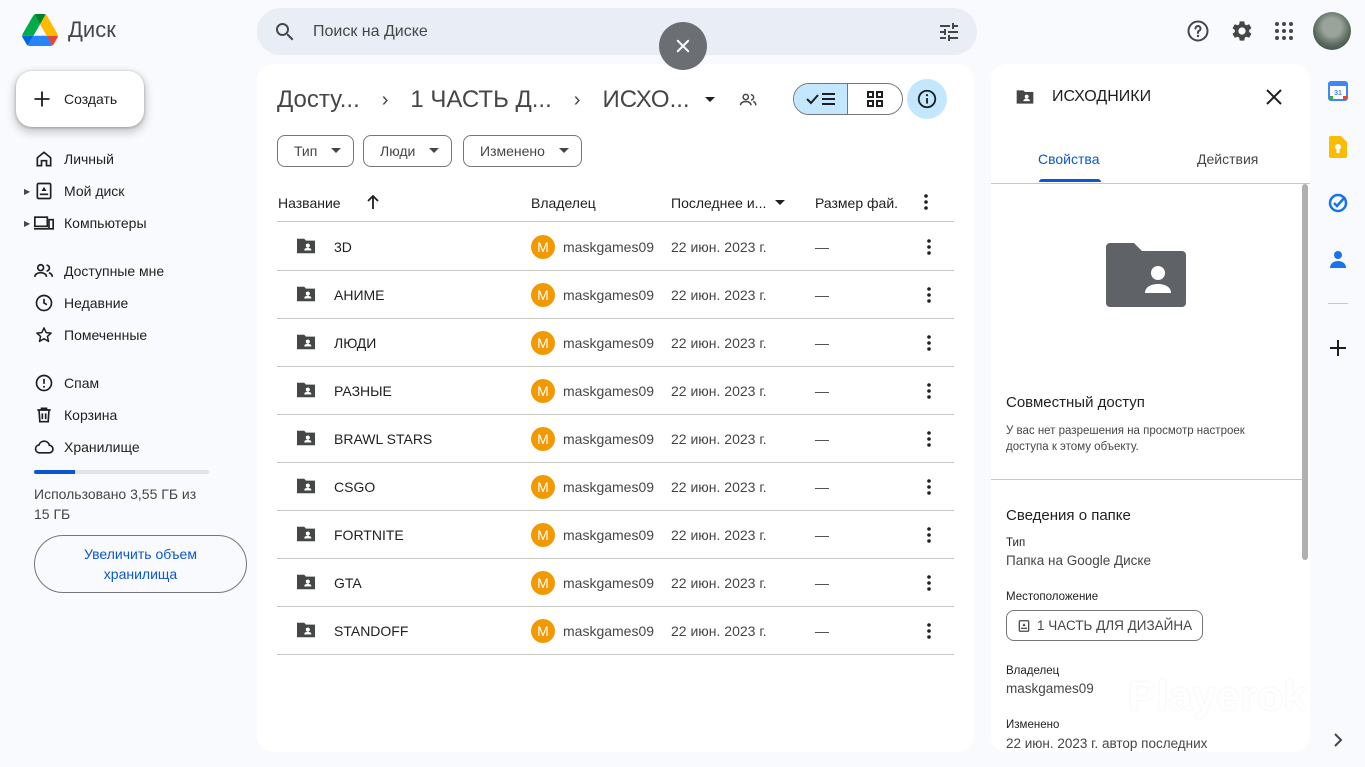 Image resolution: width=1365 pixels, height=767 pixels. I want to click on table-row: ЛЮДИ Mmaskgames09 22 июн. 2023 г. —, so click(615, 343).